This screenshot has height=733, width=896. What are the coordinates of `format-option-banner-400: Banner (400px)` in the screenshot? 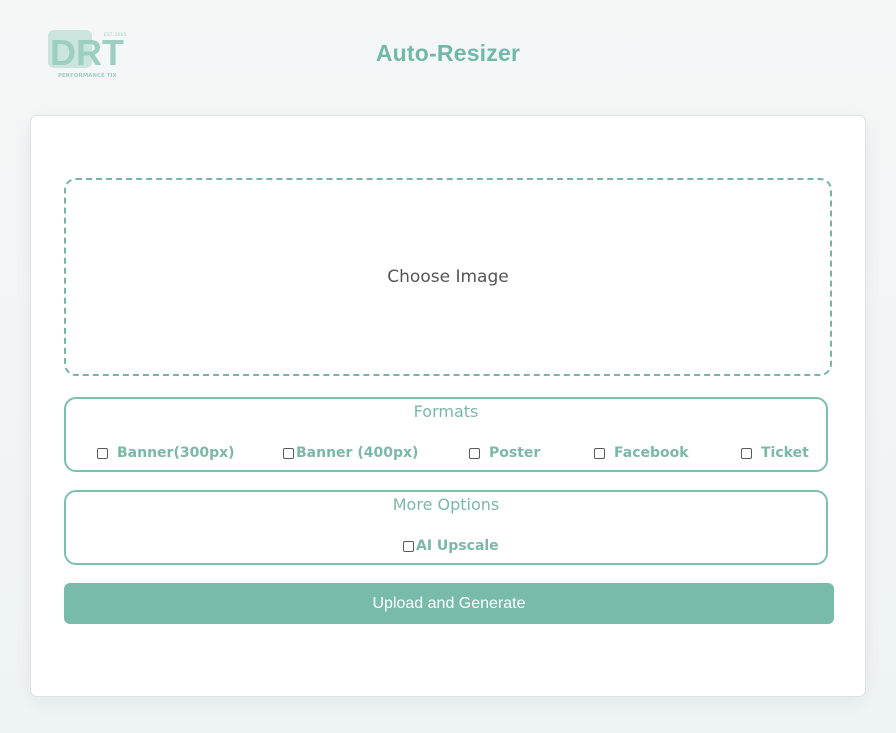 It's located at (350, 453).